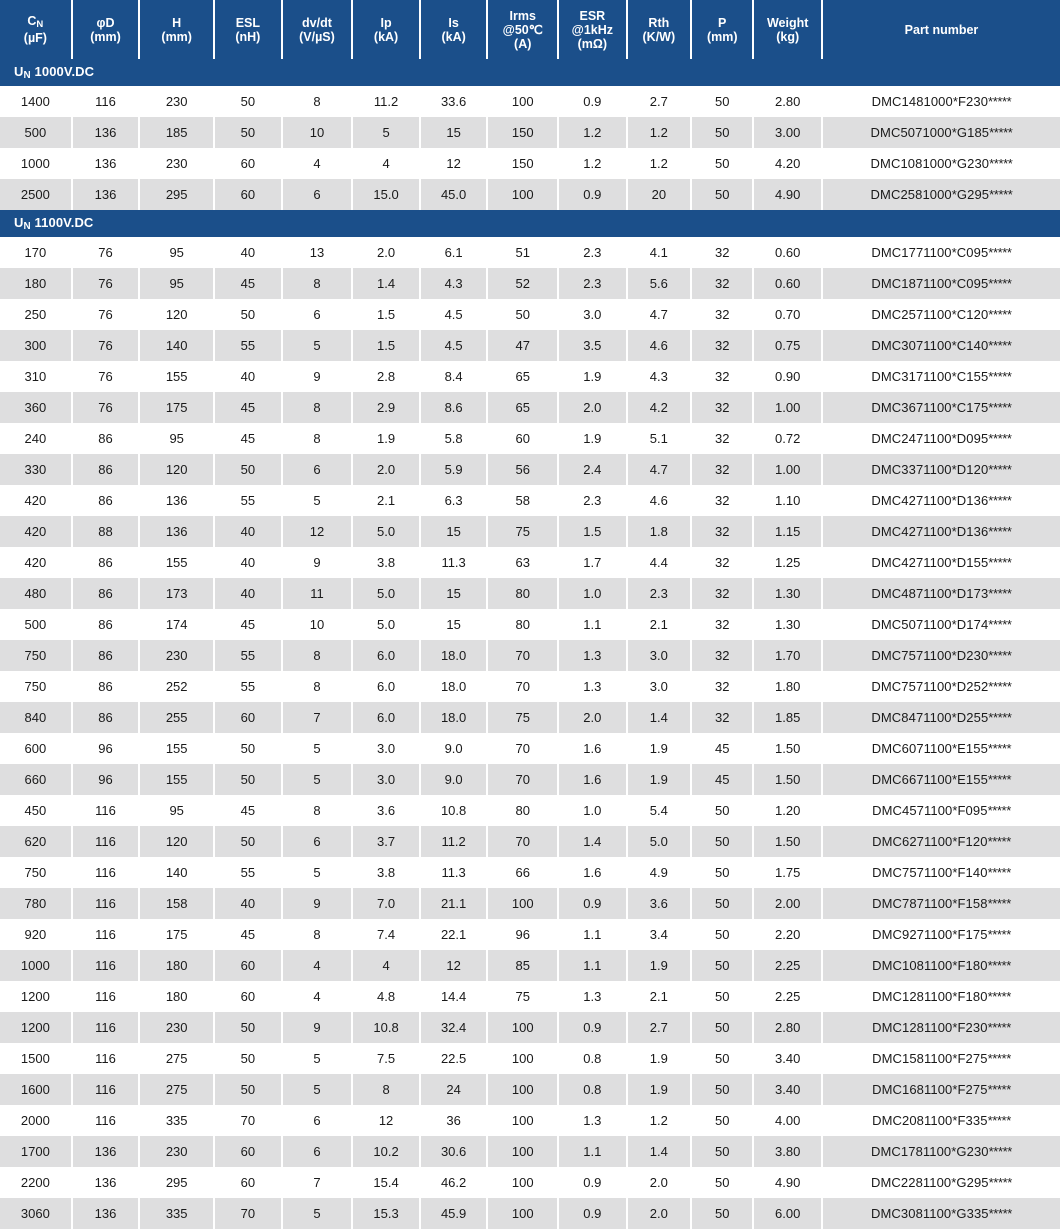 The height and width of the screenshot is (1229, 1060). What do you see at coordinates (788, 438) in the screenshot?
I see `cell-weight: 0.72` at bounding box center [788, 438].